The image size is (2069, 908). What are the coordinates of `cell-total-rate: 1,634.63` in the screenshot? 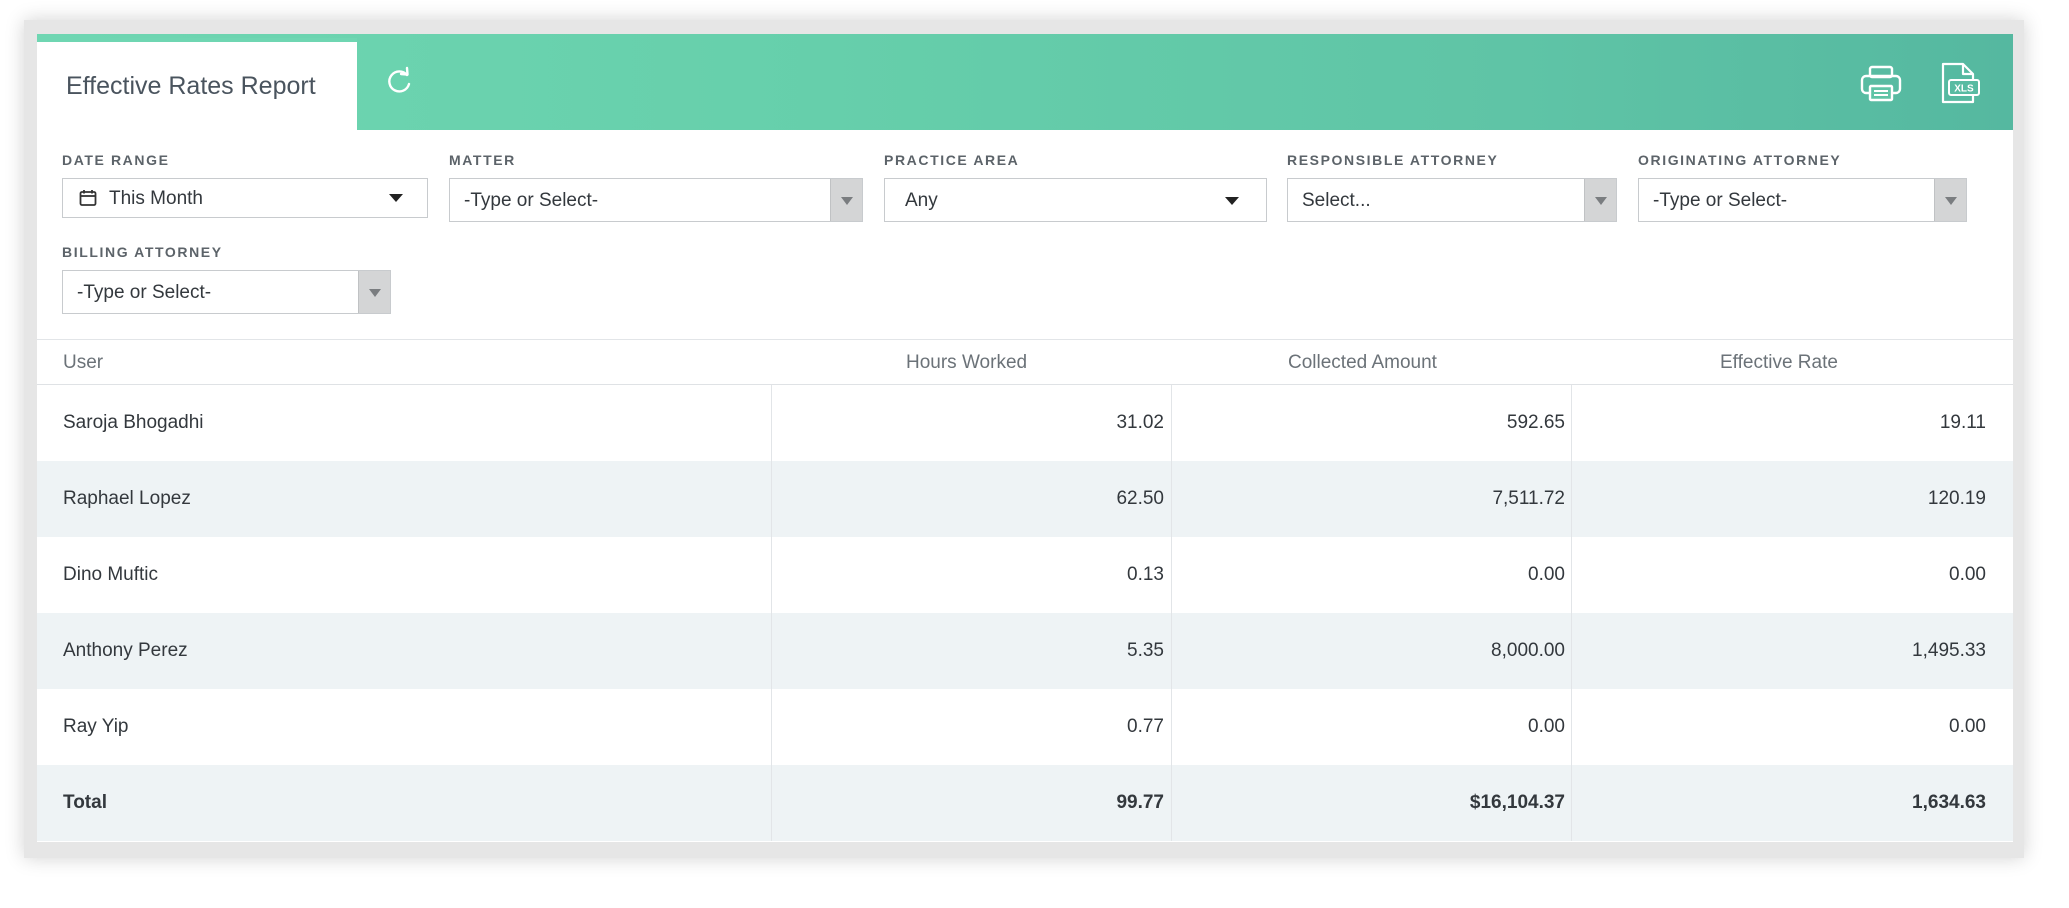 It's located at (1792, 803).